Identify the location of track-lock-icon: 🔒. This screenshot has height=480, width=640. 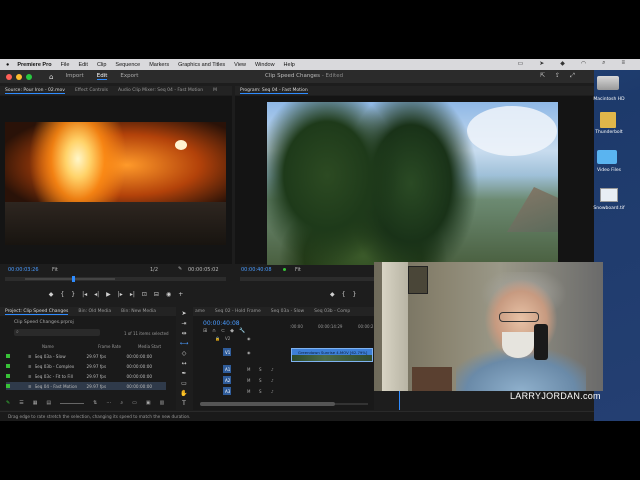
(217, 338).